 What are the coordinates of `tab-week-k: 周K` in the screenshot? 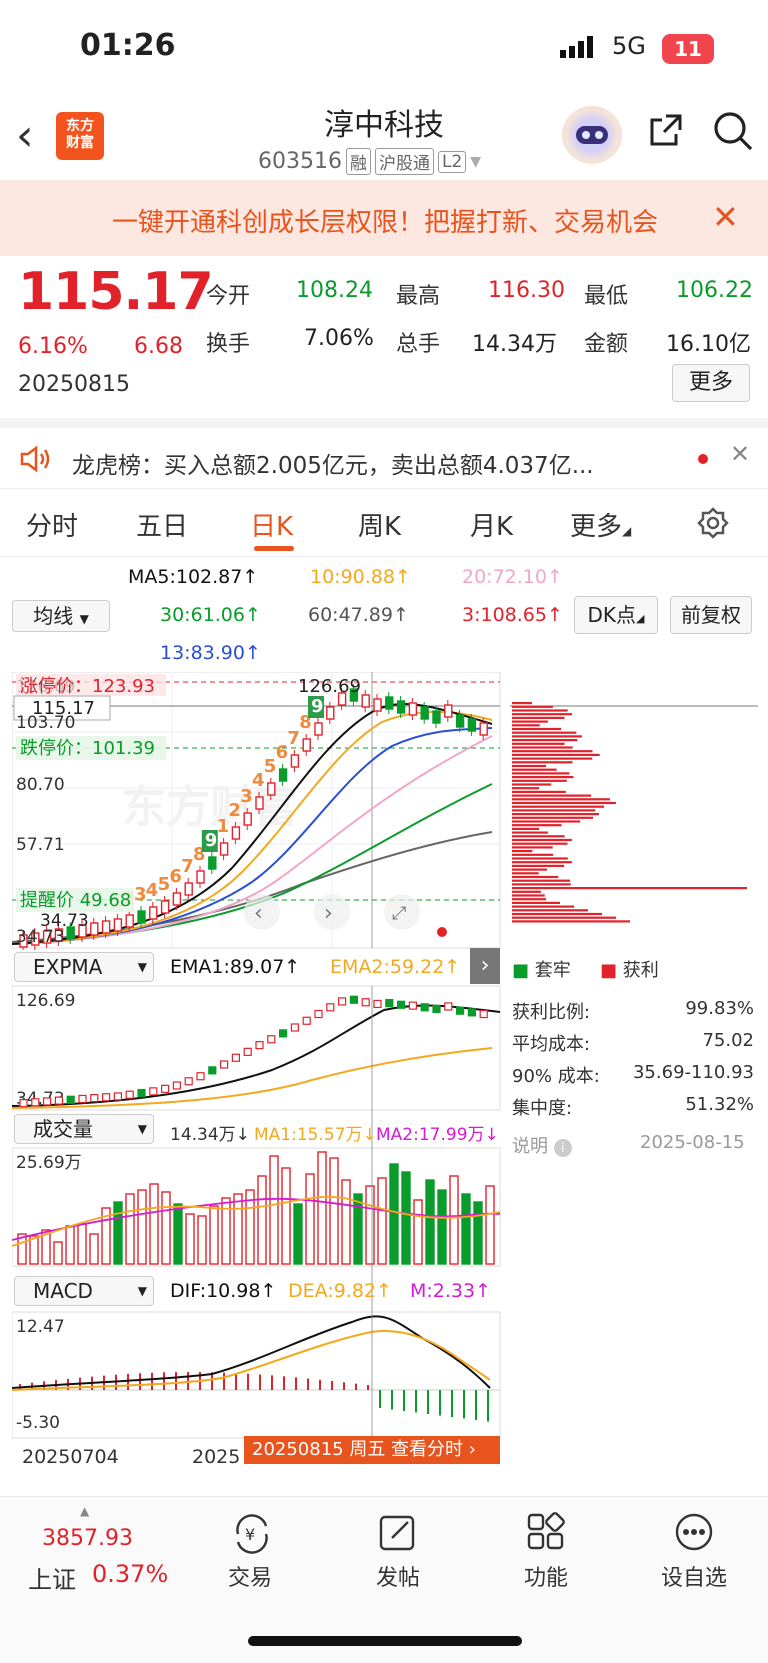 It's located at (379, 524).